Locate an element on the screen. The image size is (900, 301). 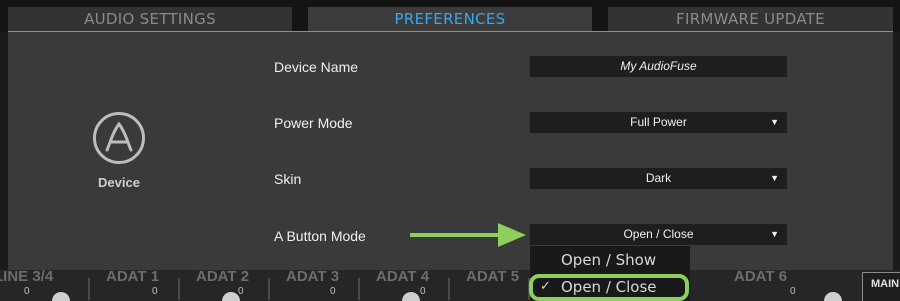
mixer-channel: ADAT 4 0 is located at coordinates (407, 284).